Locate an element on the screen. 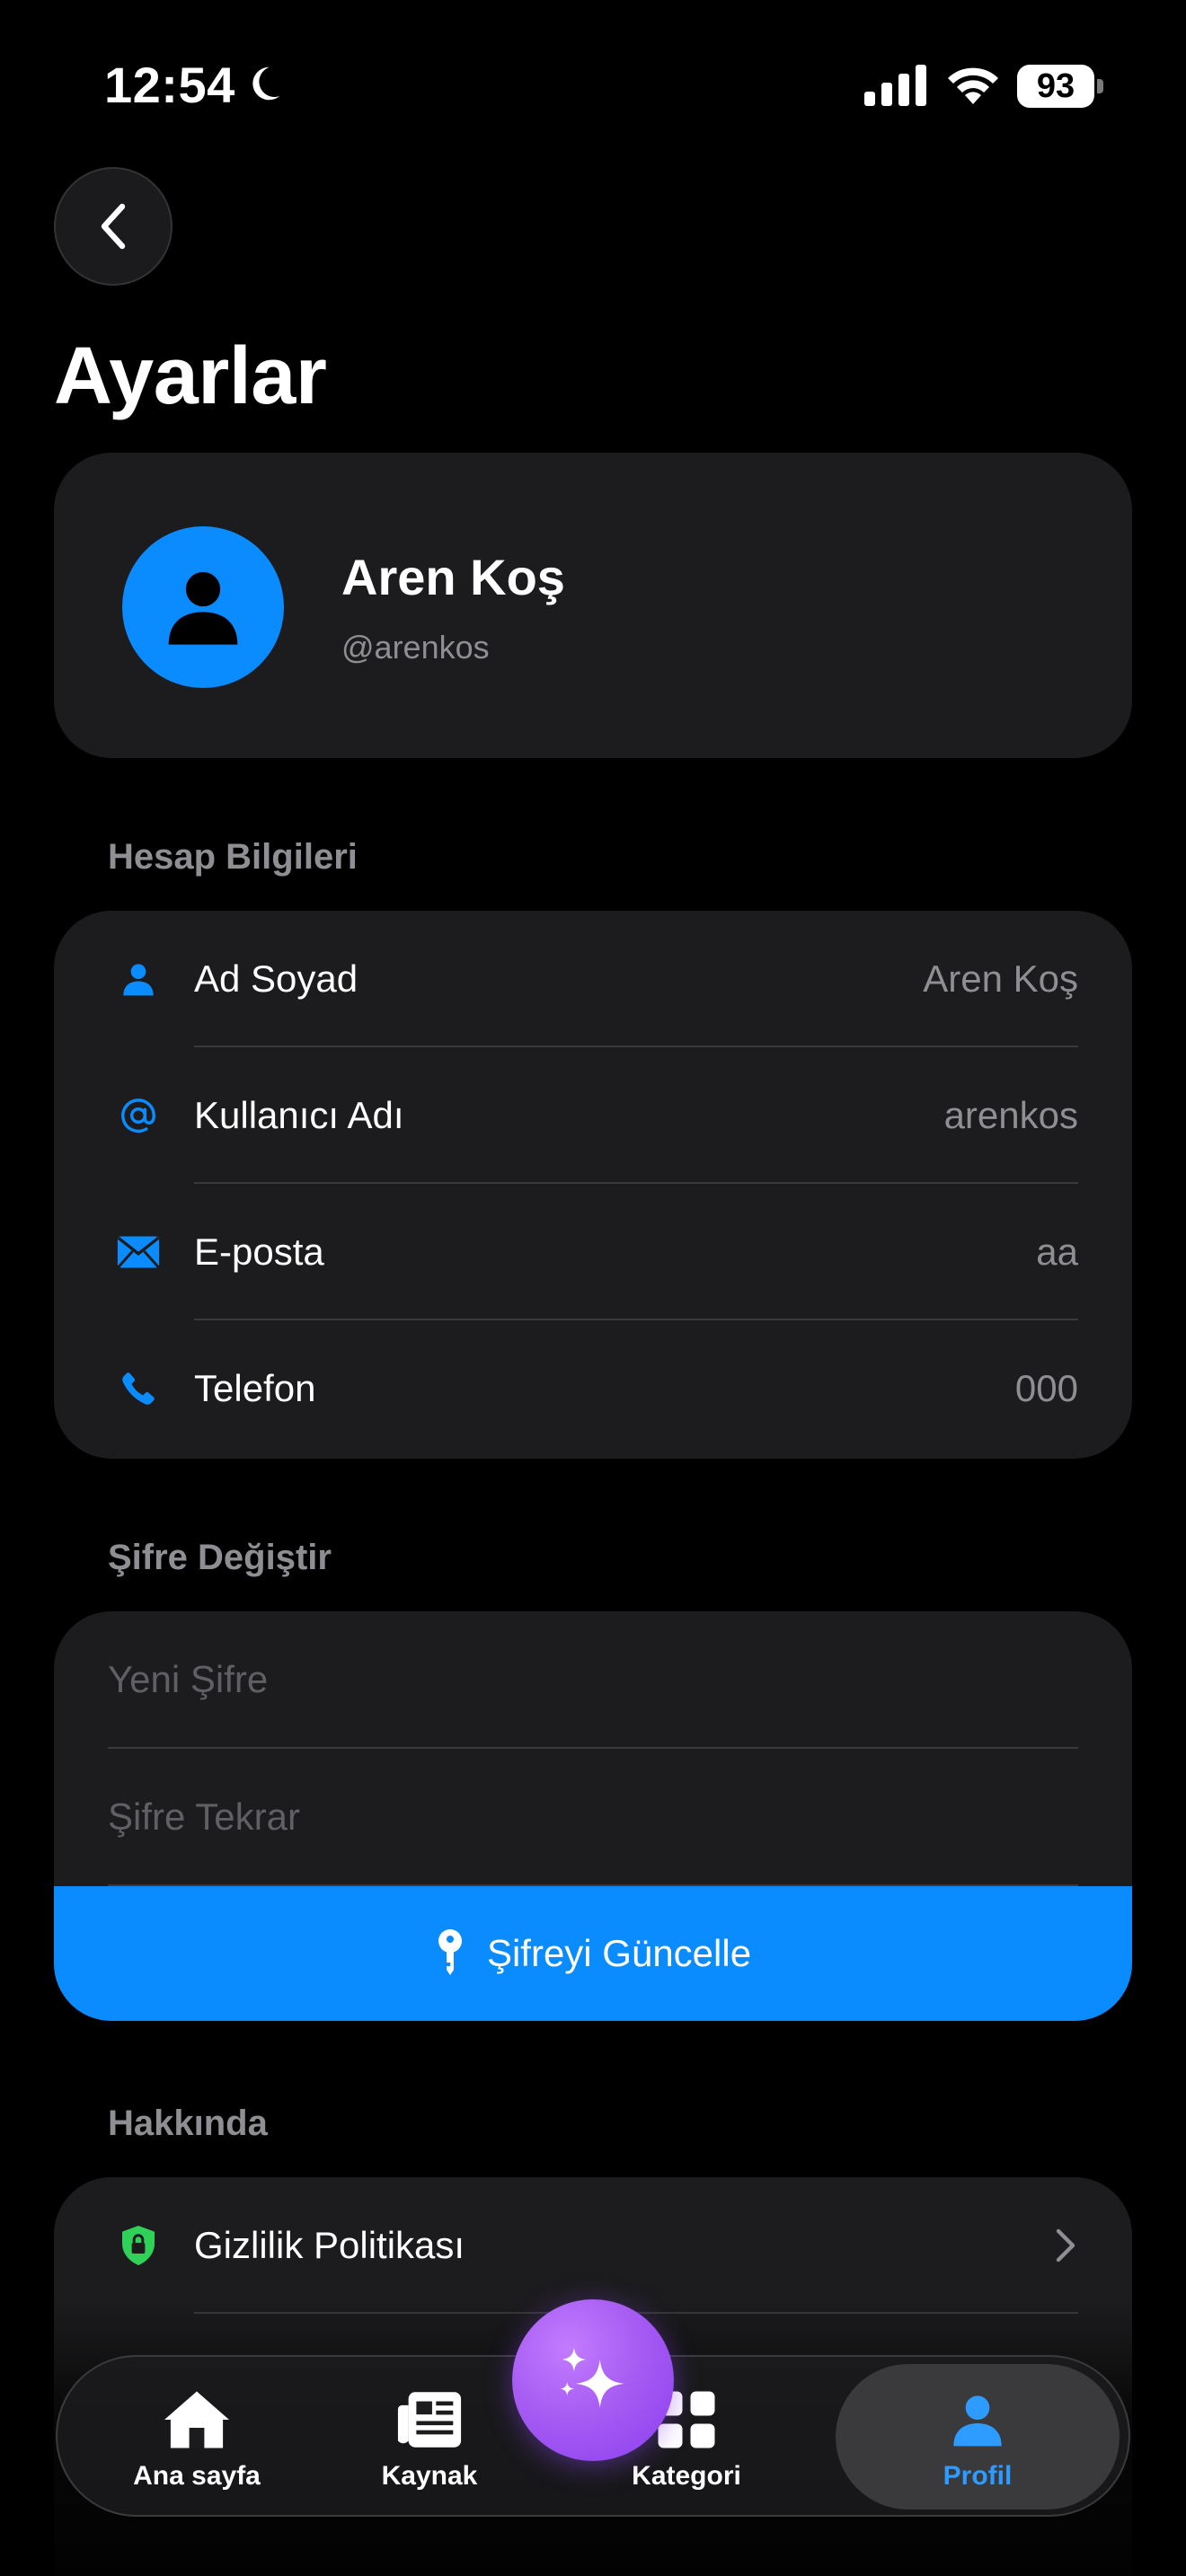 Image resolution: width=1186 pixels, height=2576 pixels. row-label: Telefon is located at coordinates (255, 1388).